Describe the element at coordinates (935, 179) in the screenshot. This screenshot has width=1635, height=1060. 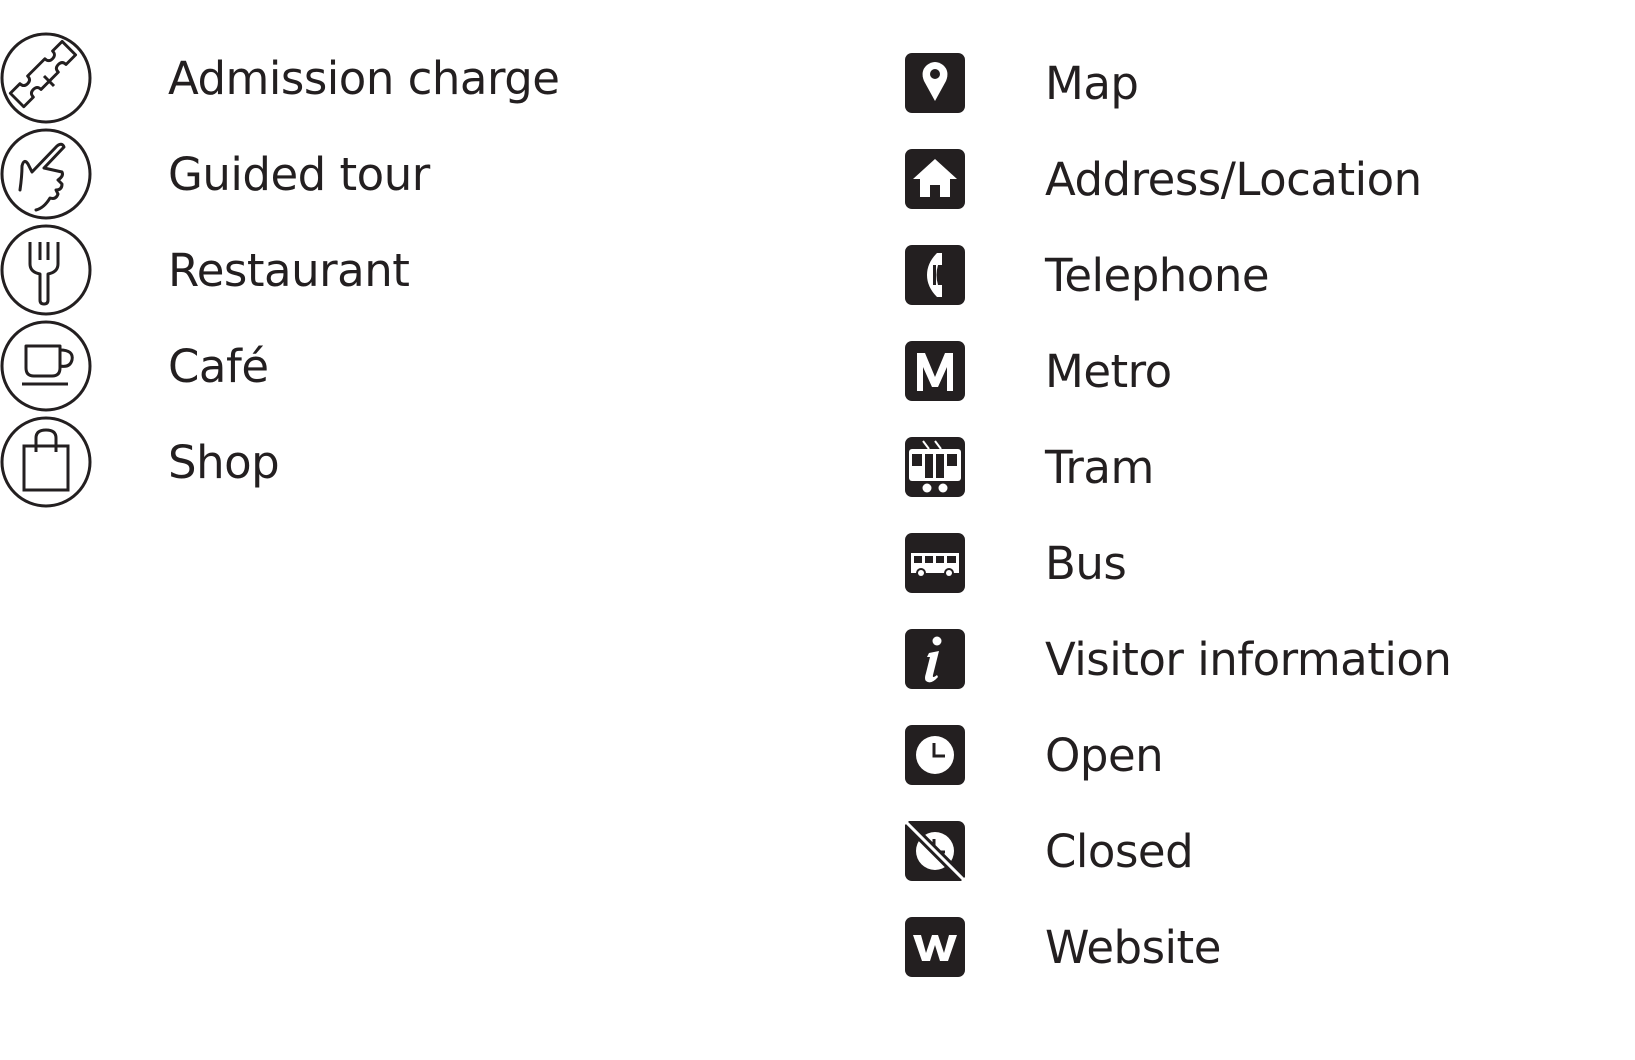
I see `house-icon` at that location.